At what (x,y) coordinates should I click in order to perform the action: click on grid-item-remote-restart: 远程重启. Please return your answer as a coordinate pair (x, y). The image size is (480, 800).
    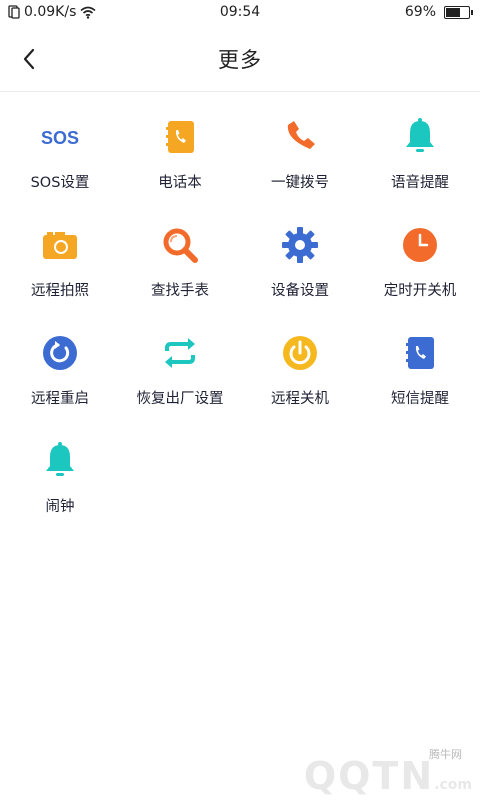
    Looking at the image, I should click on (60, 385).